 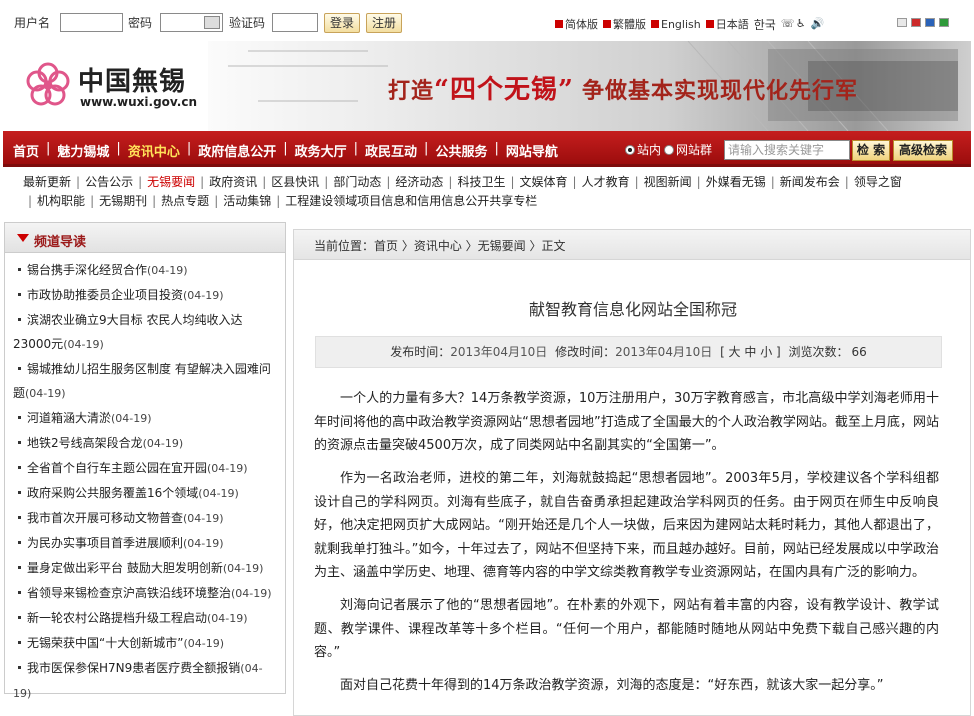 I want to click on search-button: 检 索, so click(x=871, y=150).